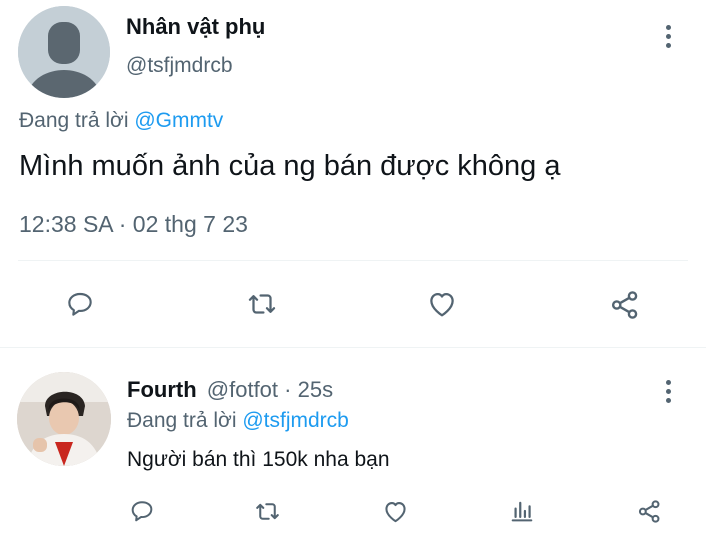 The width and height of the screenshot is (706, 547). What do you see at coordinates (668, 36) in the screenshot?
I see `more-options-icon` at bounding box center [668, 36].